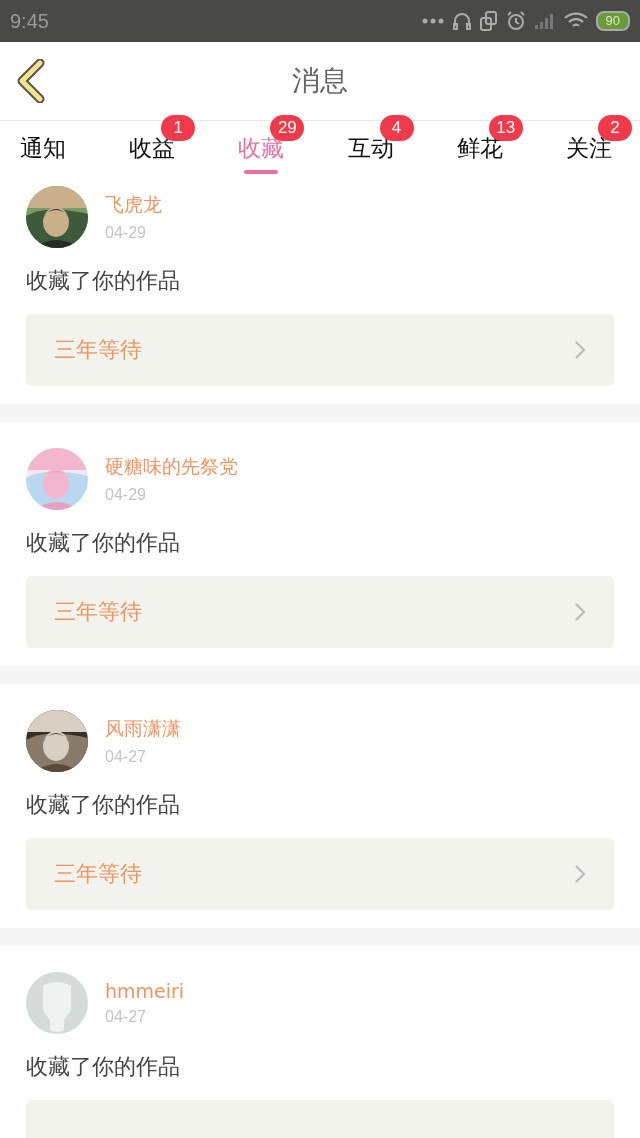  I want to click on alarm-icon, so click(515, 21).